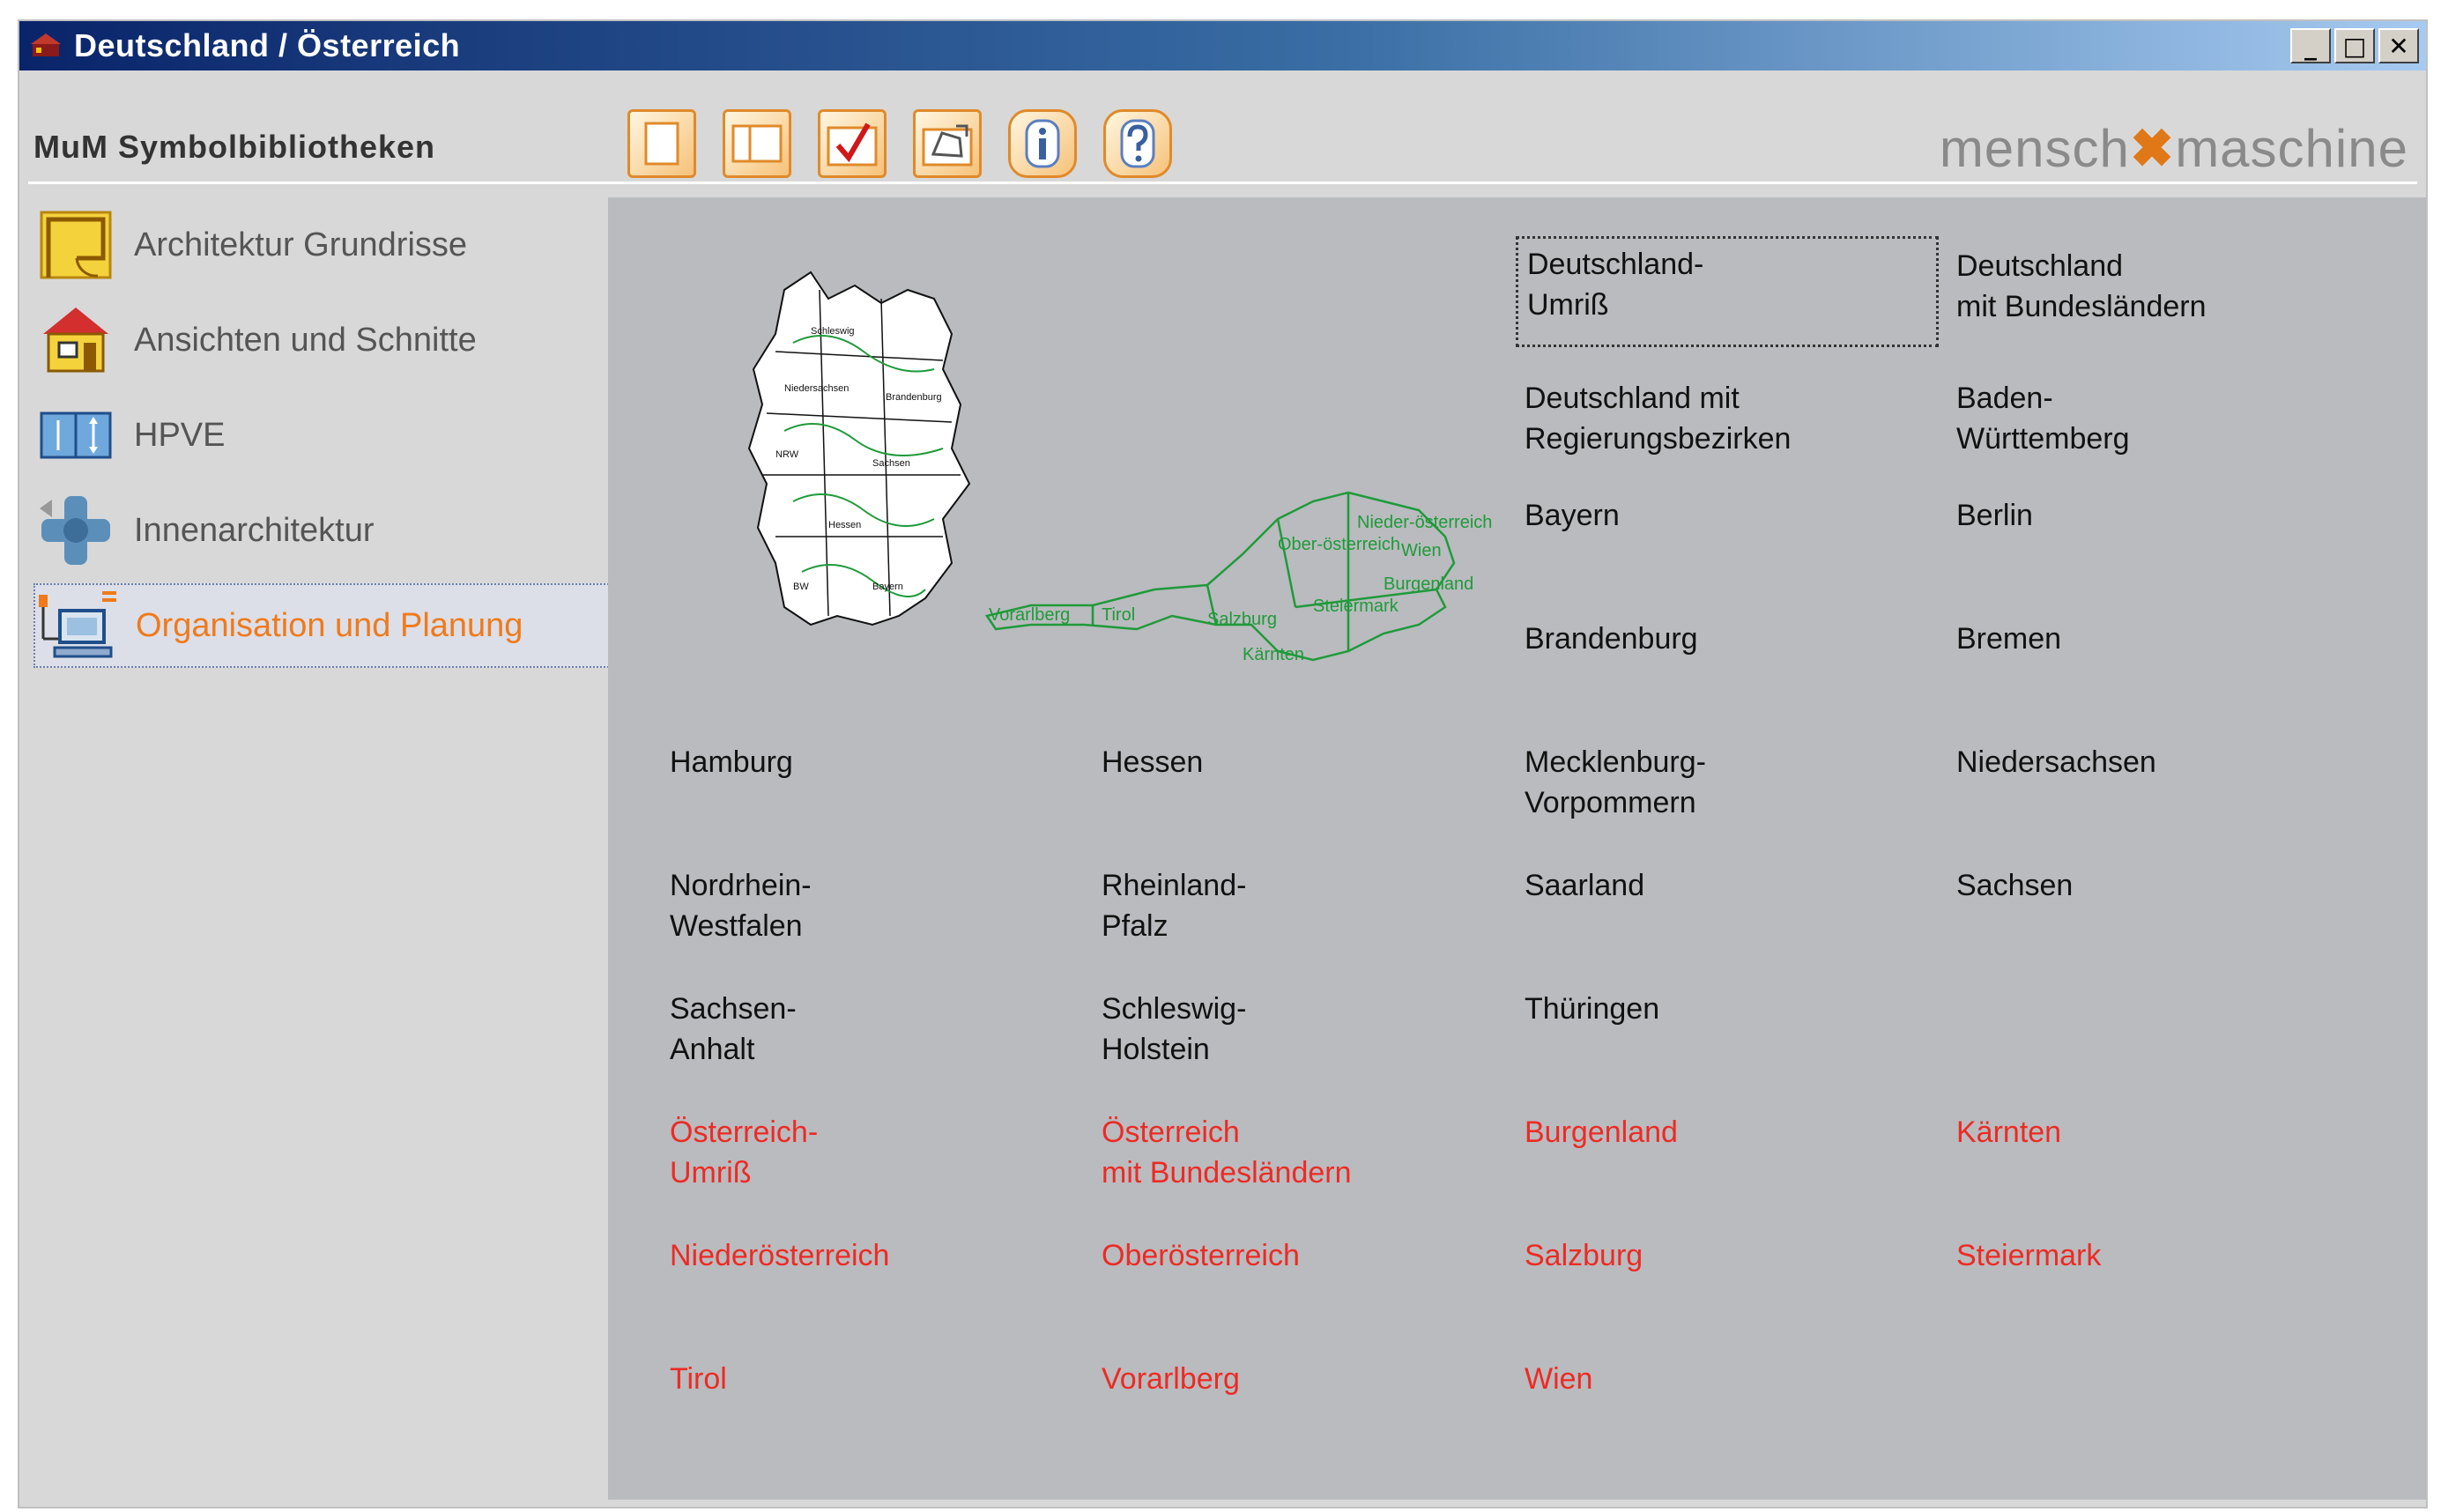  I want to click on brand-text-right: maschine, so click(2291, 148).